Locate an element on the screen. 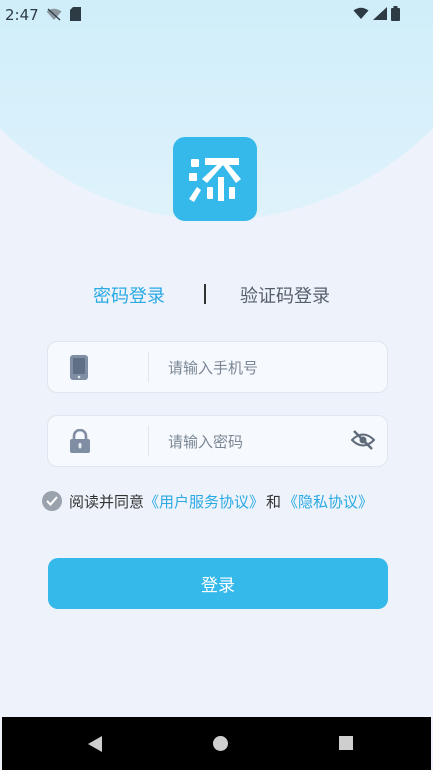 Image resolution: width=433 pixels, height=770 pixels. password-input is located at coordinates (268, 442).